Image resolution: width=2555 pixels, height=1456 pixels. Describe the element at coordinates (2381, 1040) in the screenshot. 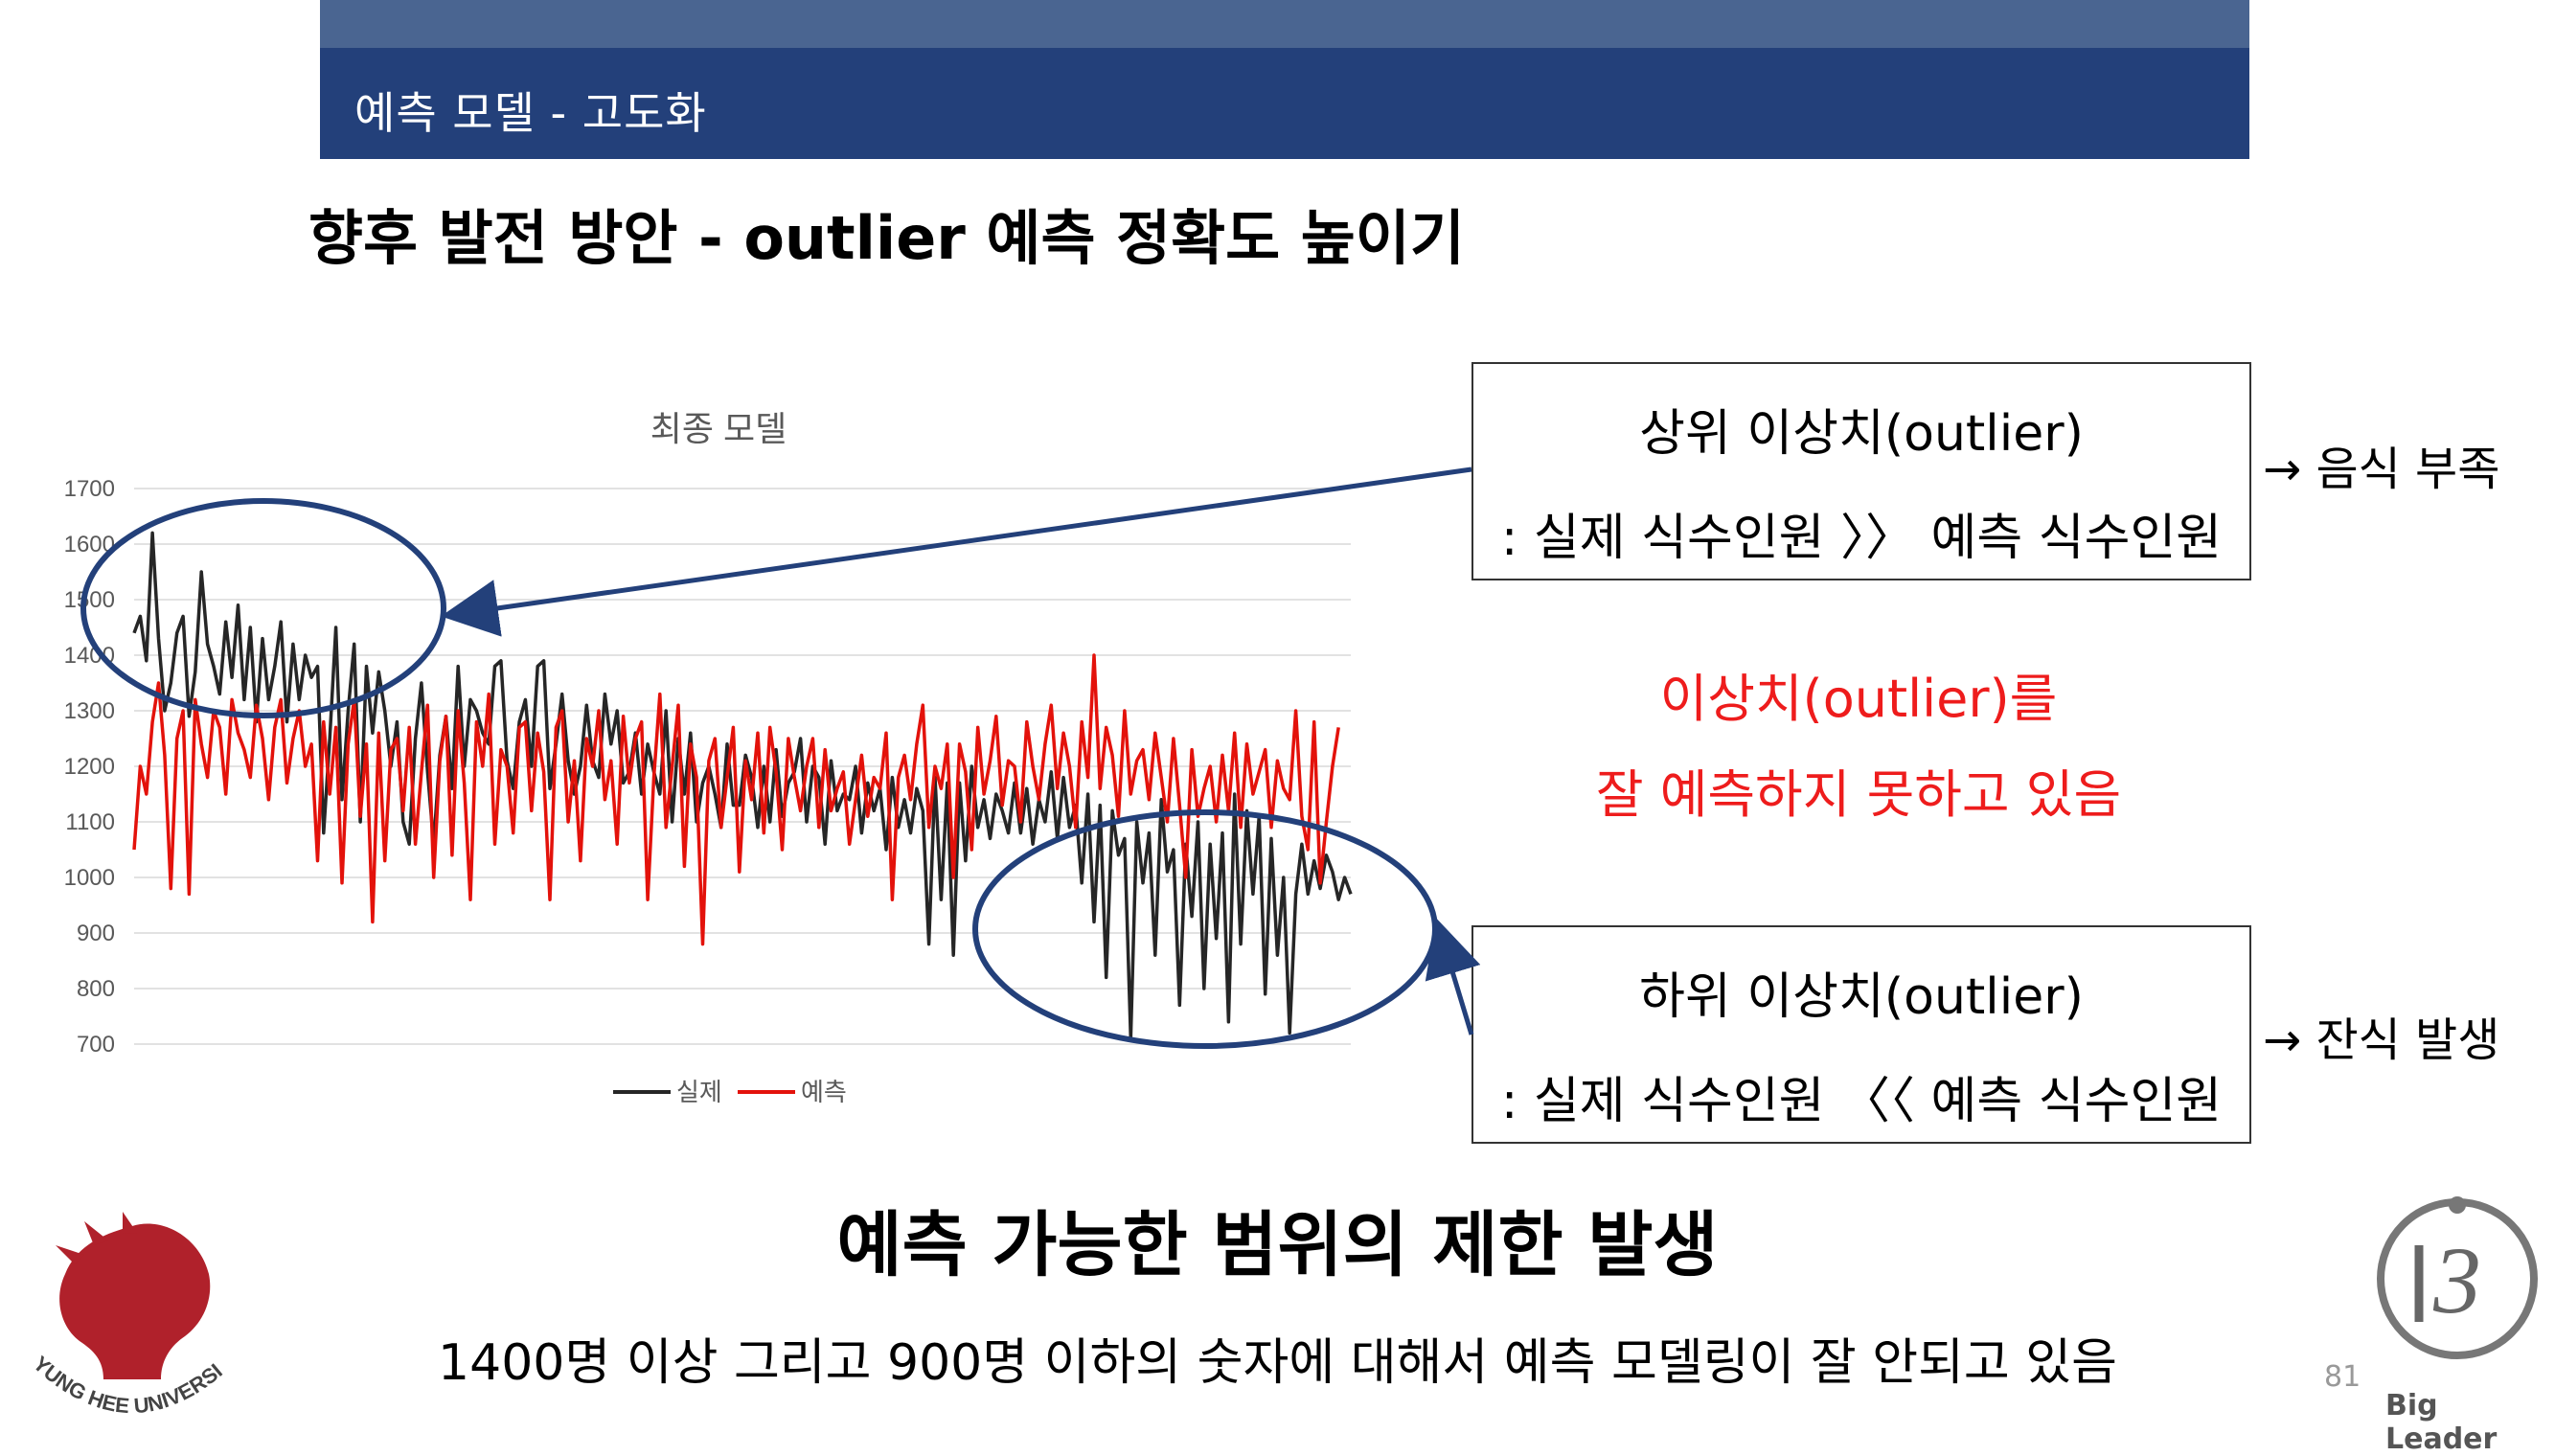

I see `lower-note: → 잔식 발생` at that location.